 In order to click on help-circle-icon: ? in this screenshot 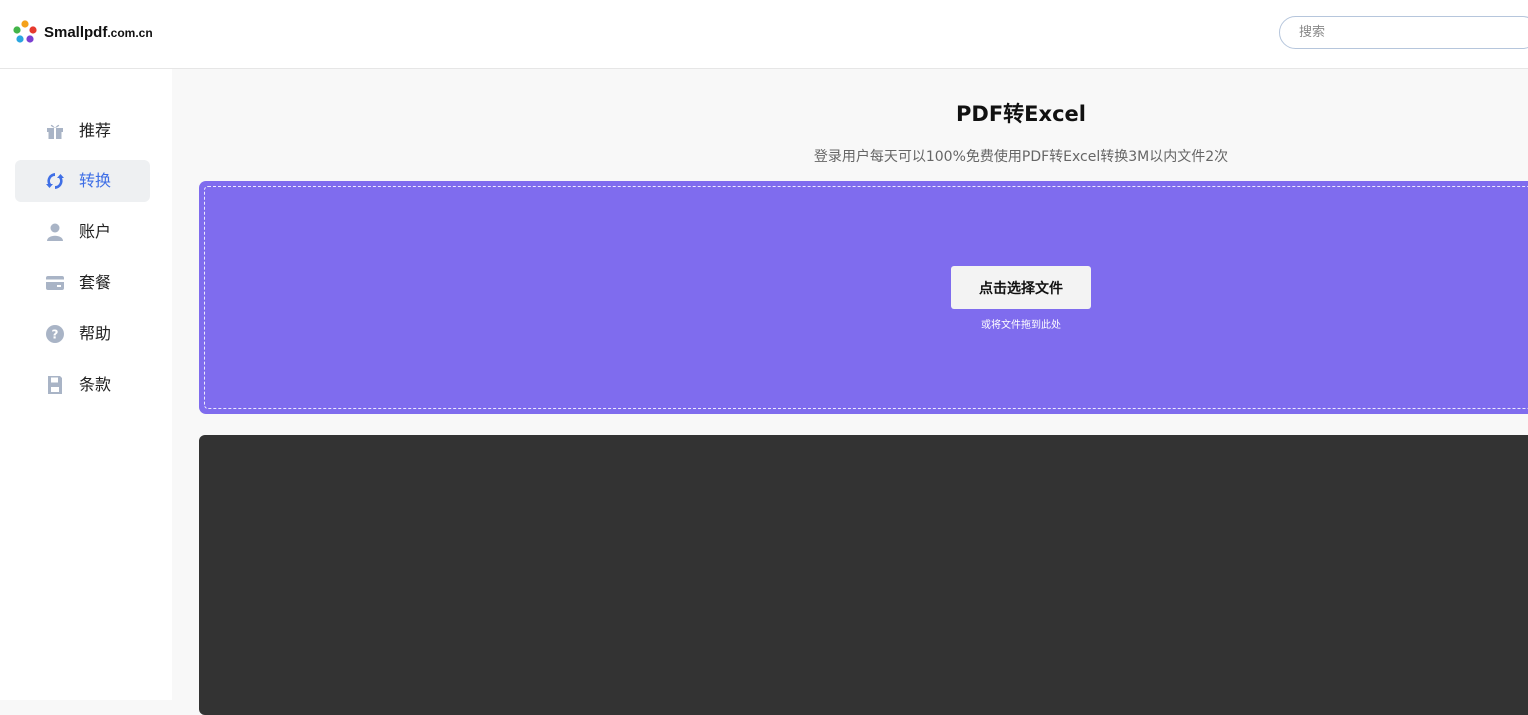, I will do `click(55, 334)`.